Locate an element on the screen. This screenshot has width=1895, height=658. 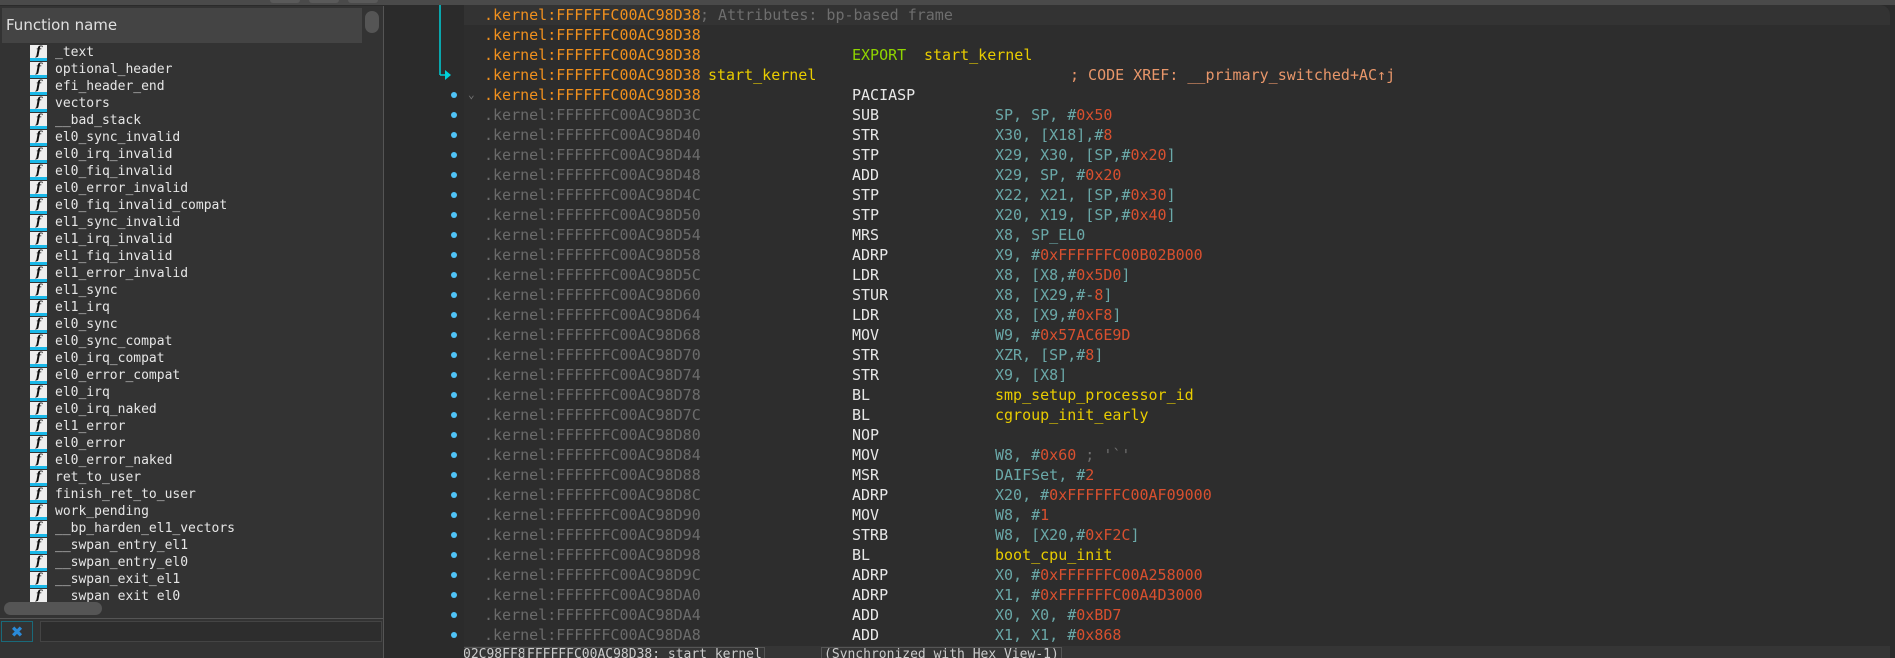
disasm-line: .kernel:FFFFFFC00AC98D80 NOP is located at coordinates (1177, 435).